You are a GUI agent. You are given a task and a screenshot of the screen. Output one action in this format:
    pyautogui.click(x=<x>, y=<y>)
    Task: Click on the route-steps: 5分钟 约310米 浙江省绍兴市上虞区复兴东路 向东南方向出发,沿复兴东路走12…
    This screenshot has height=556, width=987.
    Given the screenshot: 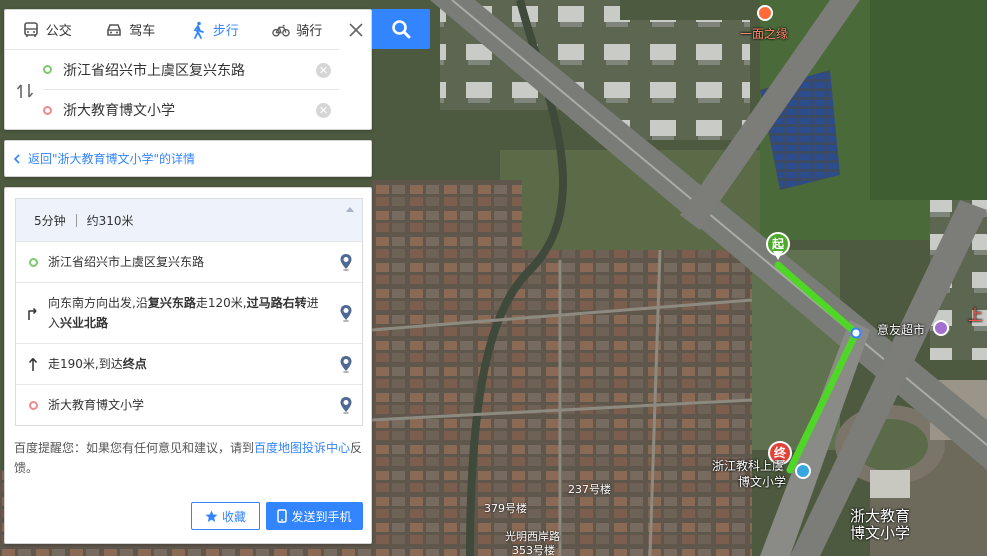 What is the action you would take?
    pyautogui.click(x=189, y=312)
    